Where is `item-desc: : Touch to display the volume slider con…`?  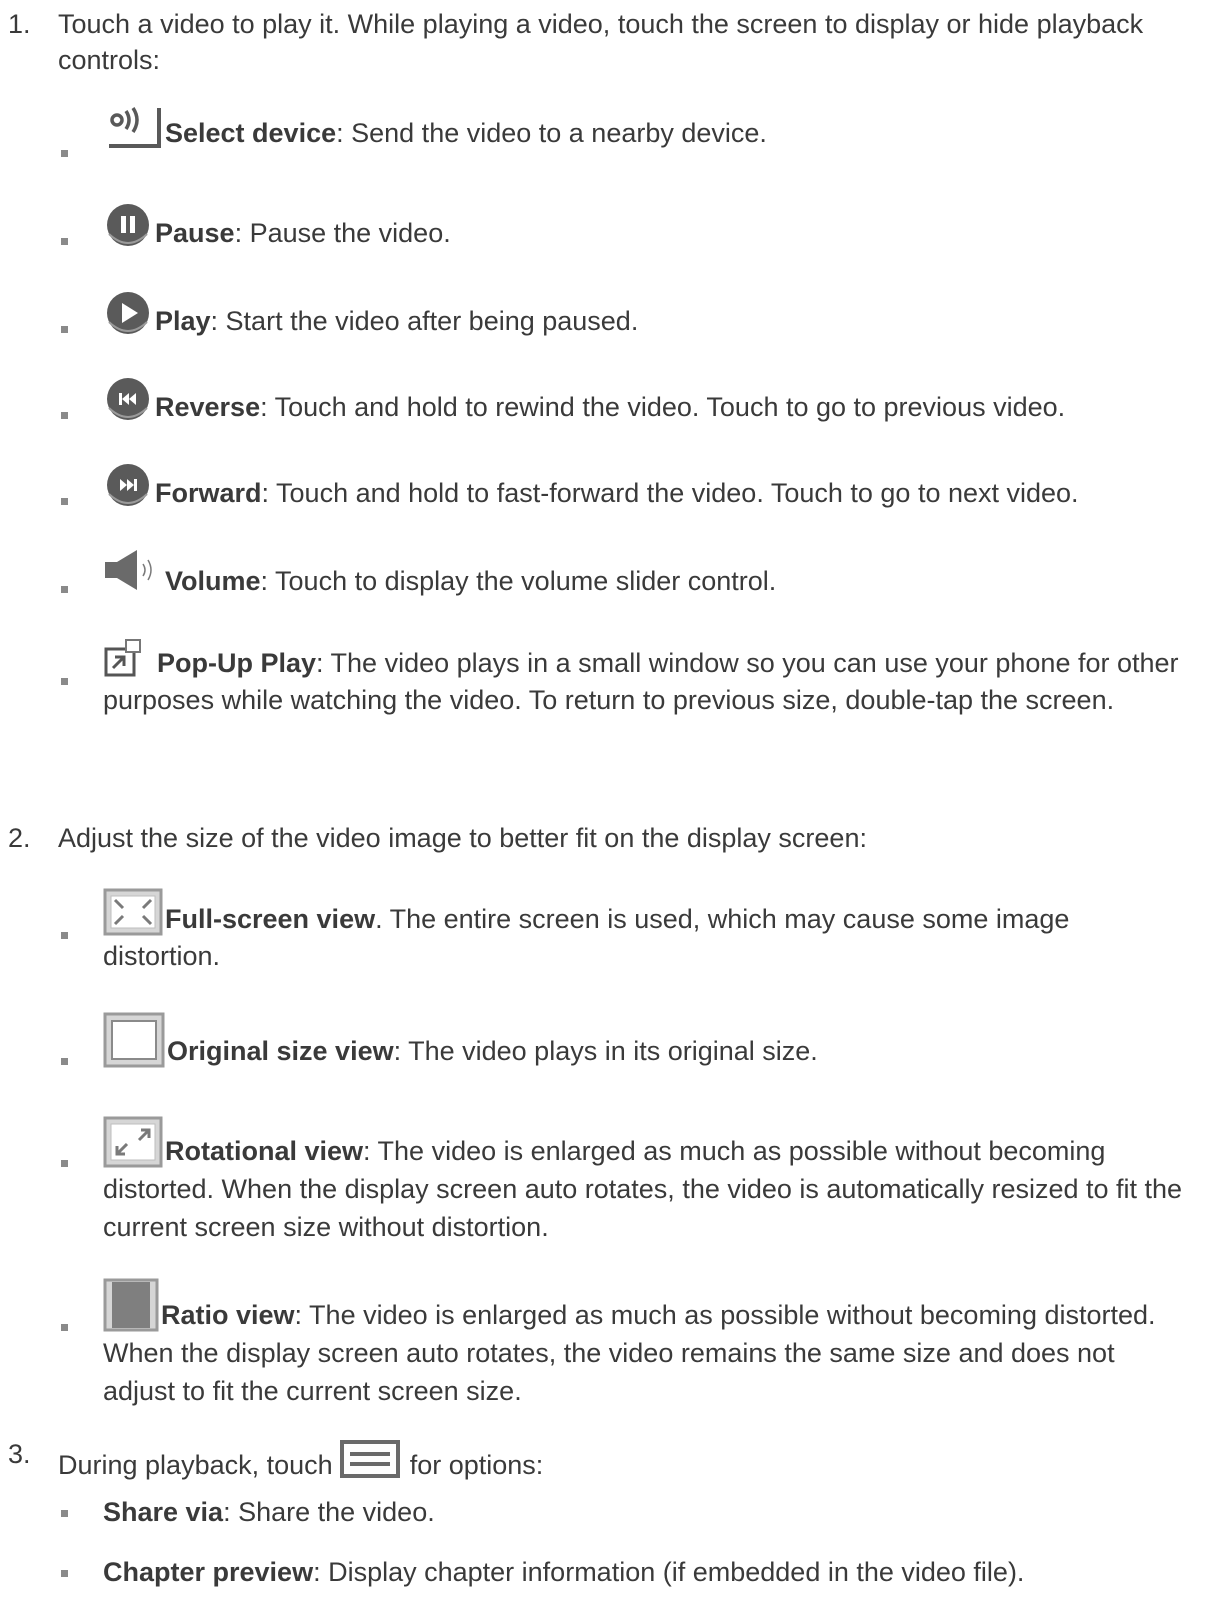 item-desc: : Touch to display the volume slider con… is located at coordinates (518, 581).